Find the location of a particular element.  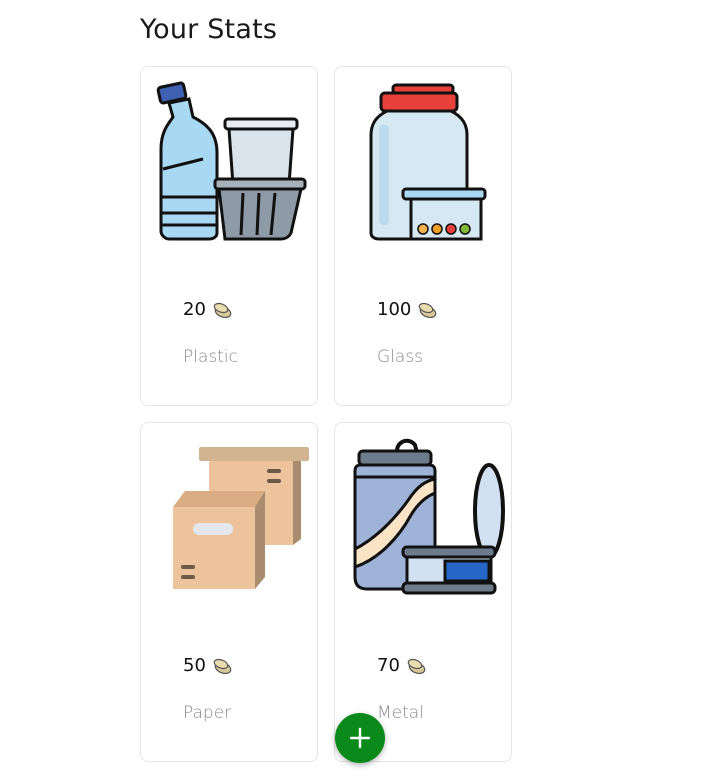

stat-count: 100 is located at coordinates (408, 309).